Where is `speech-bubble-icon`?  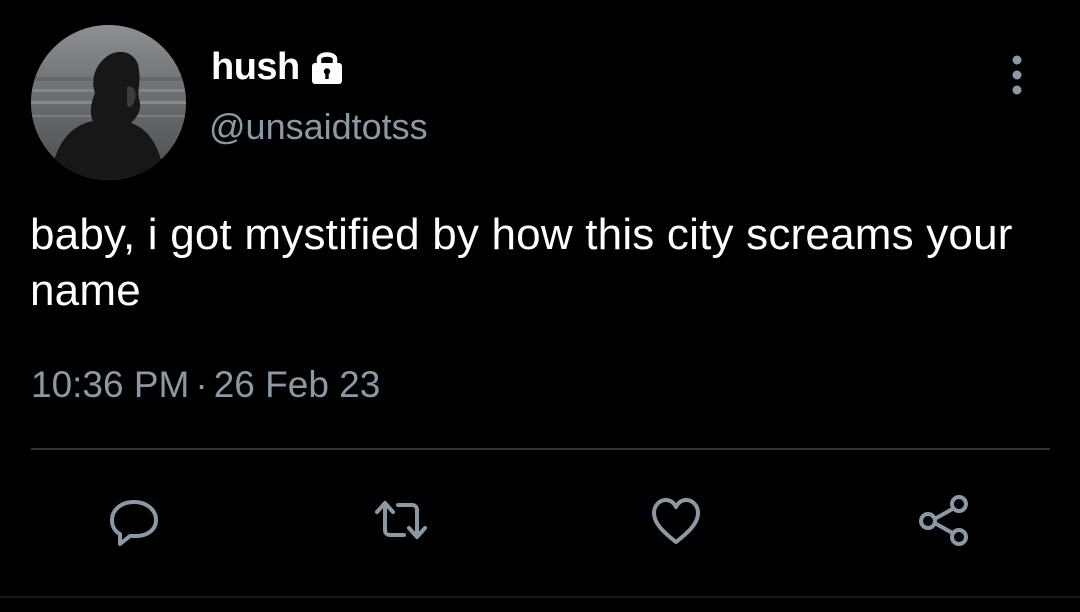 speech-bubble-icon is located at coordinates (134, 523).